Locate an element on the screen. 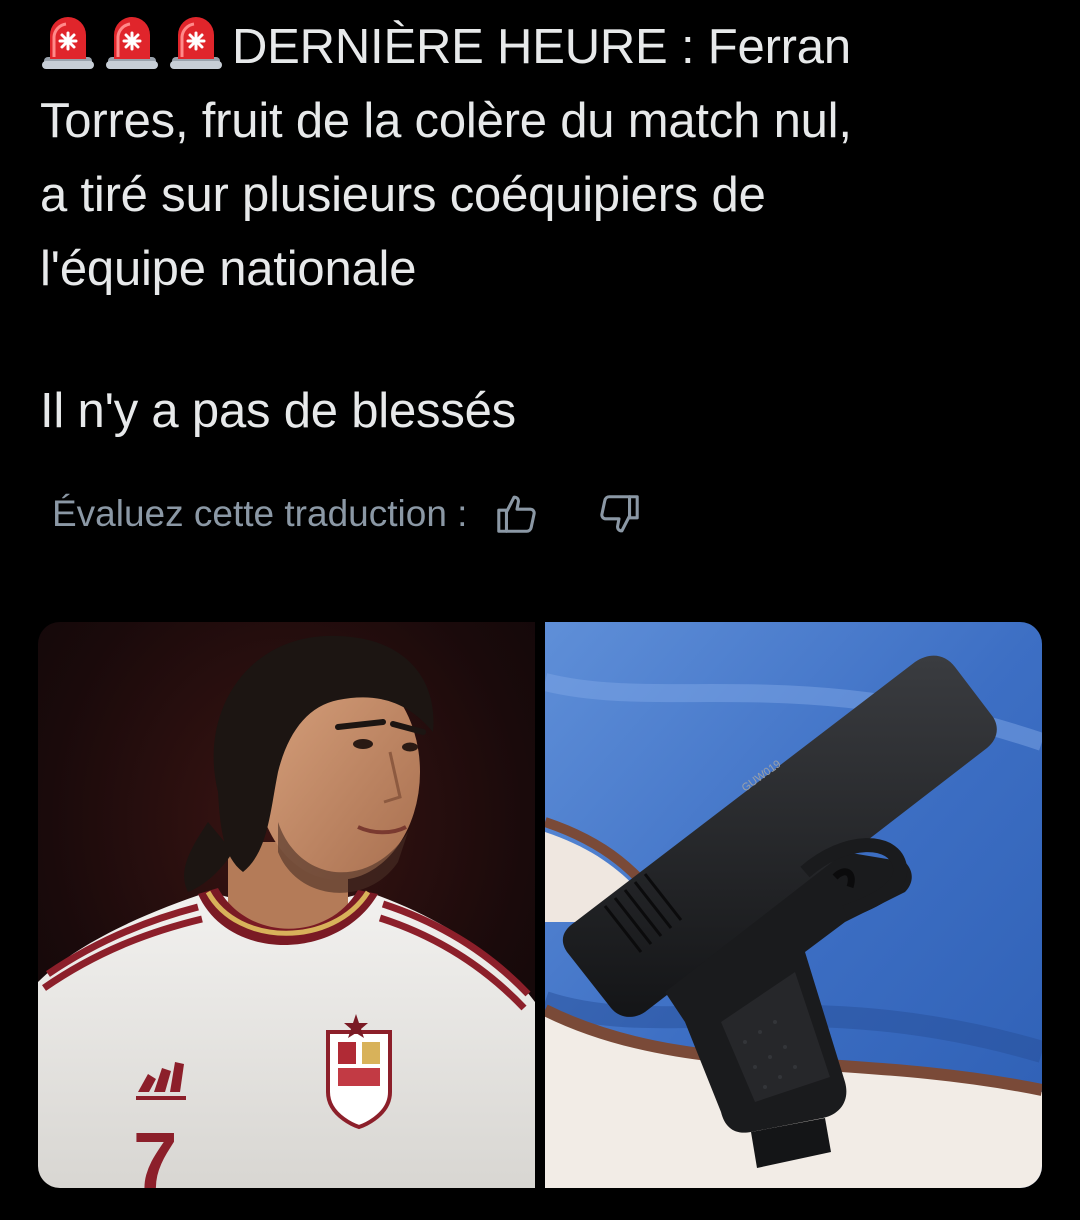 The height and width of the screenshot is (1220, 1080). tweet-text-line-1: DERNIÈRE HEURE : Ferran is located at coordinates (545, 47).